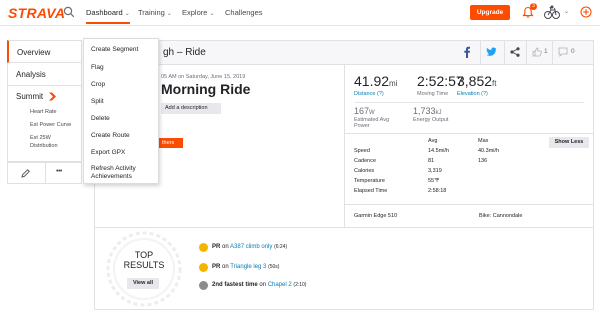  Describe the element at coordinates (205, 89) in the screenshot. I see `activity-name: Morning Ride` at that location.